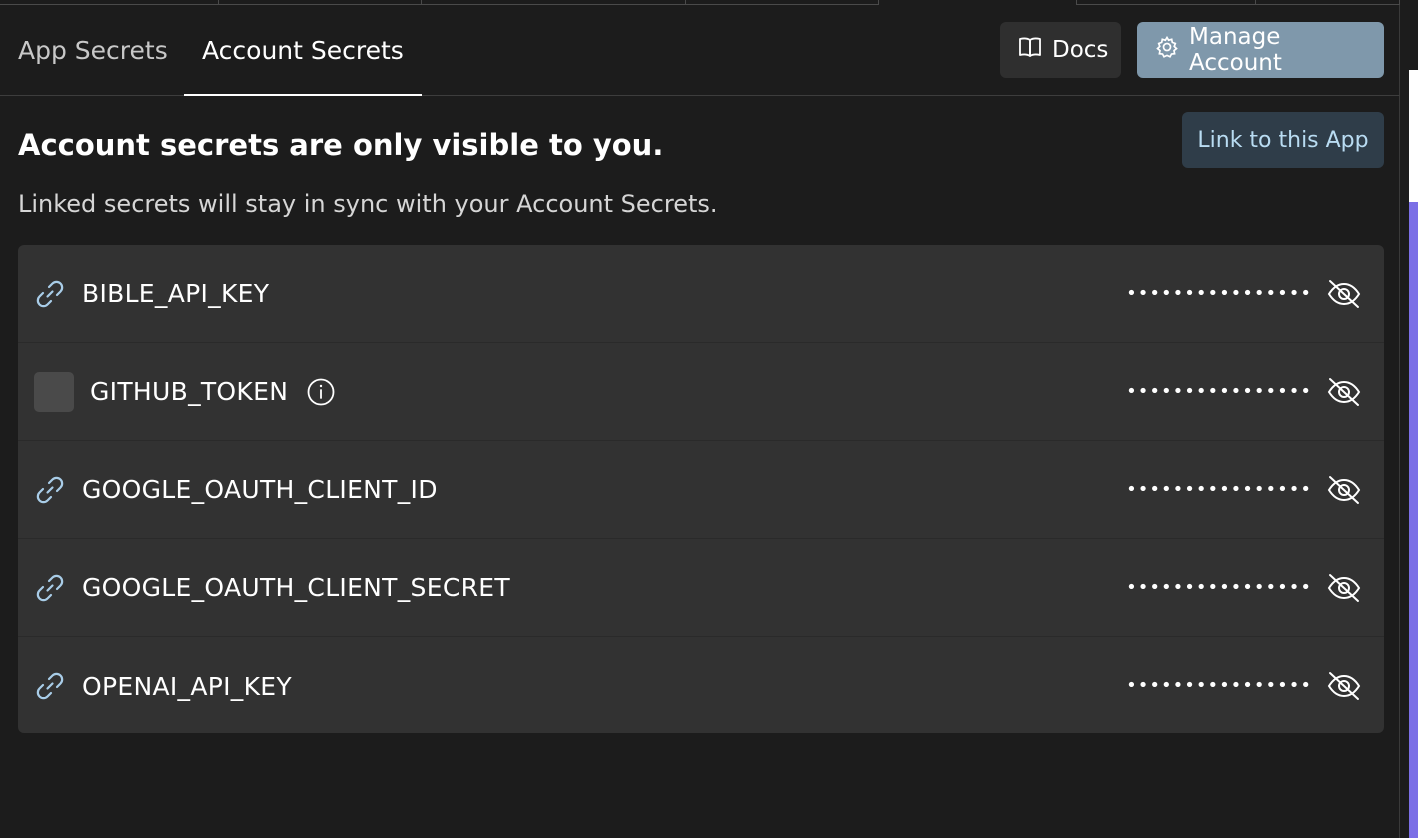  Describe the element at coordinates (1235, 50) in the screenshot. I see `manage-account-label: Manage Account` at that location.